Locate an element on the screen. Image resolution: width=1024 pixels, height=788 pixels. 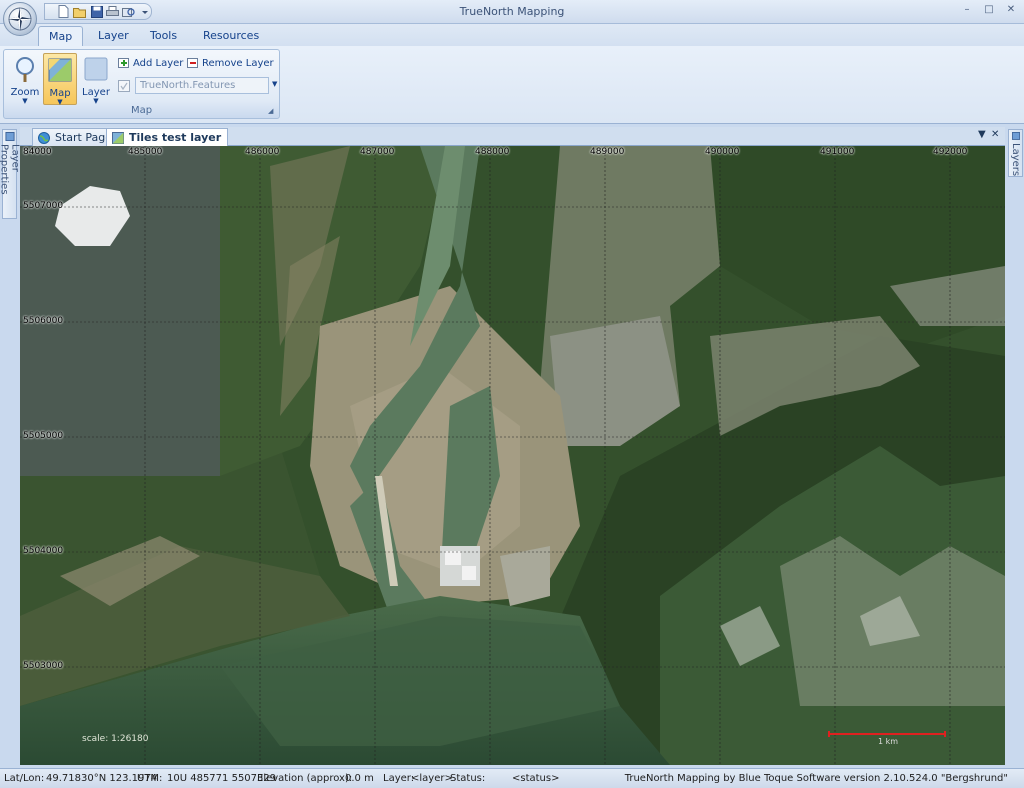
easting-label: 490000 is located at coordinates (722, 152).